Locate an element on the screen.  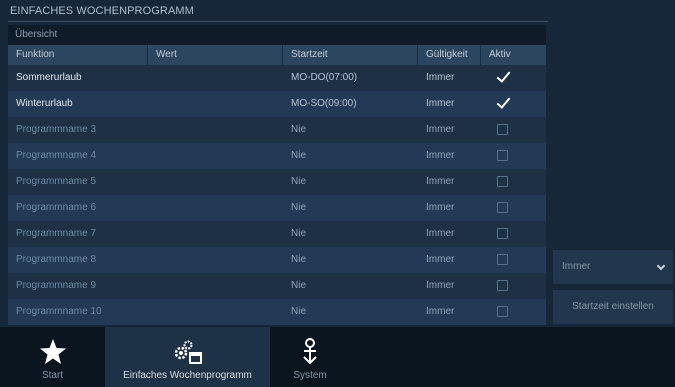
table-row: Programmname 8 Nie Immer is located at coordinates (277, 260).